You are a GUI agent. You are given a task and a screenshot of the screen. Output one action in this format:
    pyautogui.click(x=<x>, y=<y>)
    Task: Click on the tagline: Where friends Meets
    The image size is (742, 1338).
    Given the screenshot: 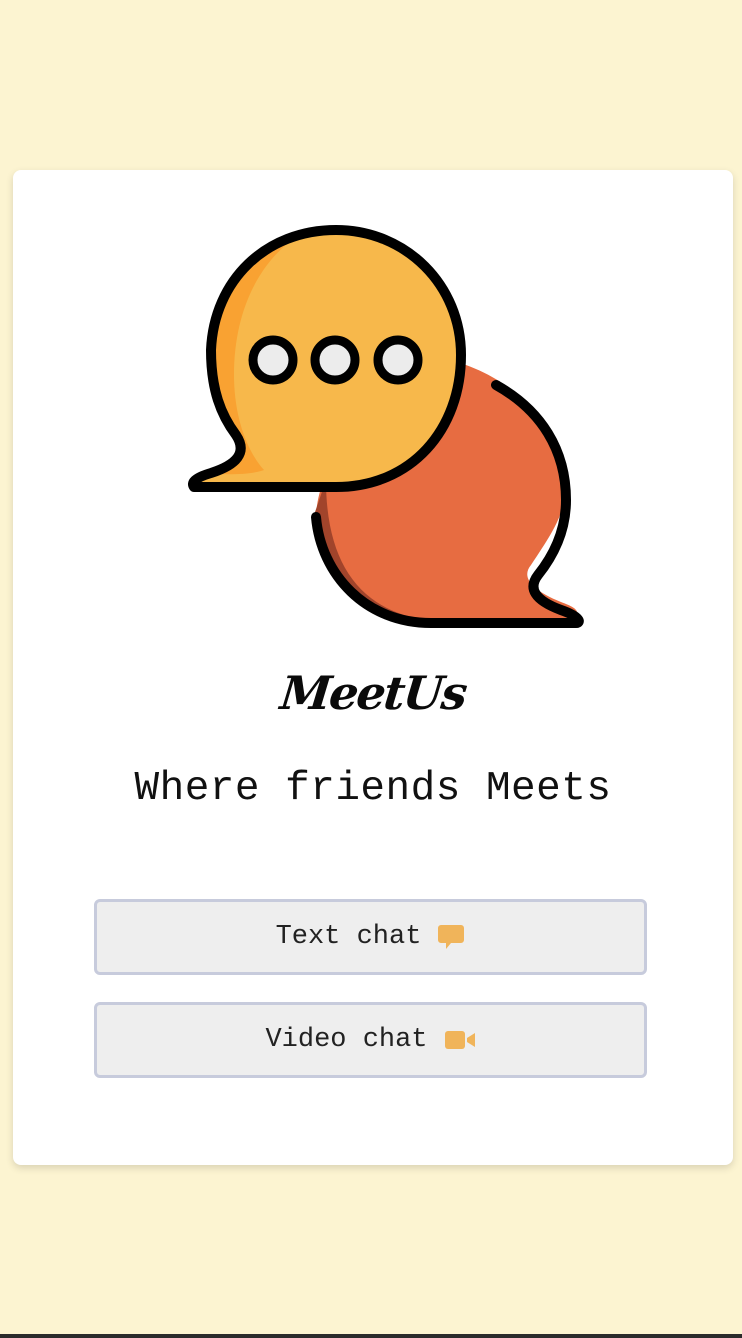 What is the action you would take?
    pyautogui.click(x=373, y=789)
    